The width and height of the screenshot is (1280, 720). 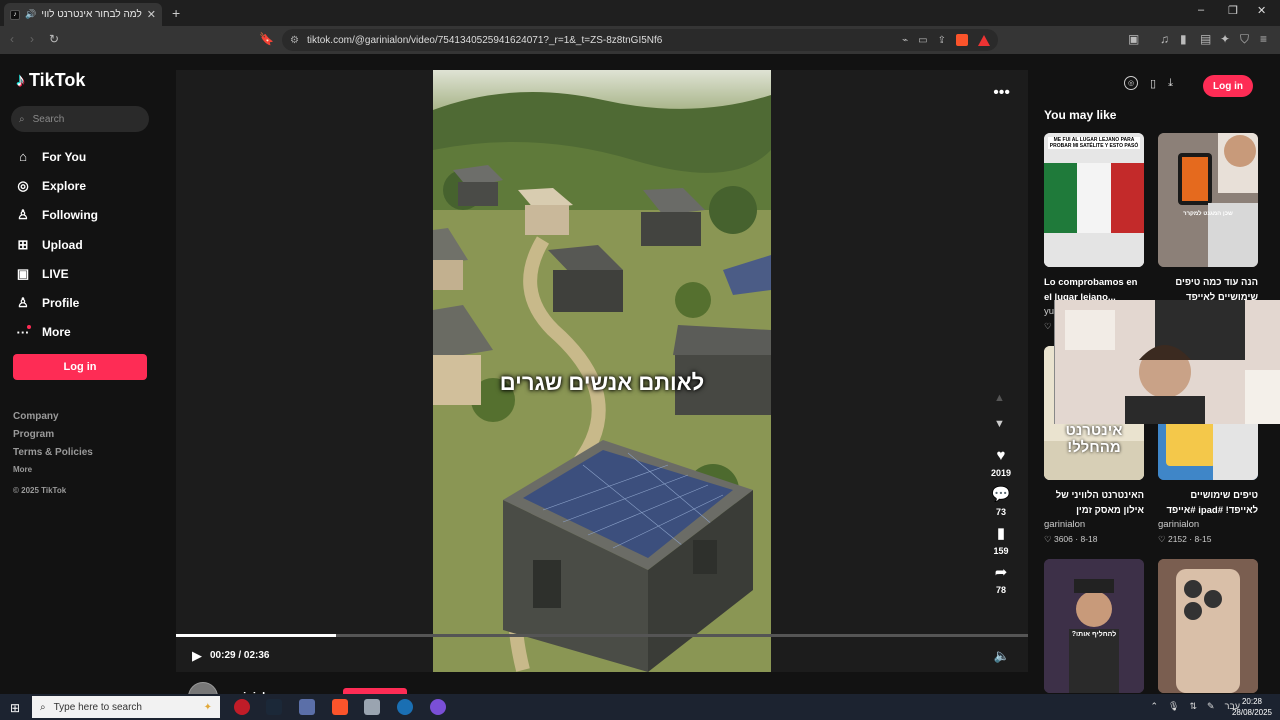 I want to click on play-icon: ▶, so click(x=197, y=656).